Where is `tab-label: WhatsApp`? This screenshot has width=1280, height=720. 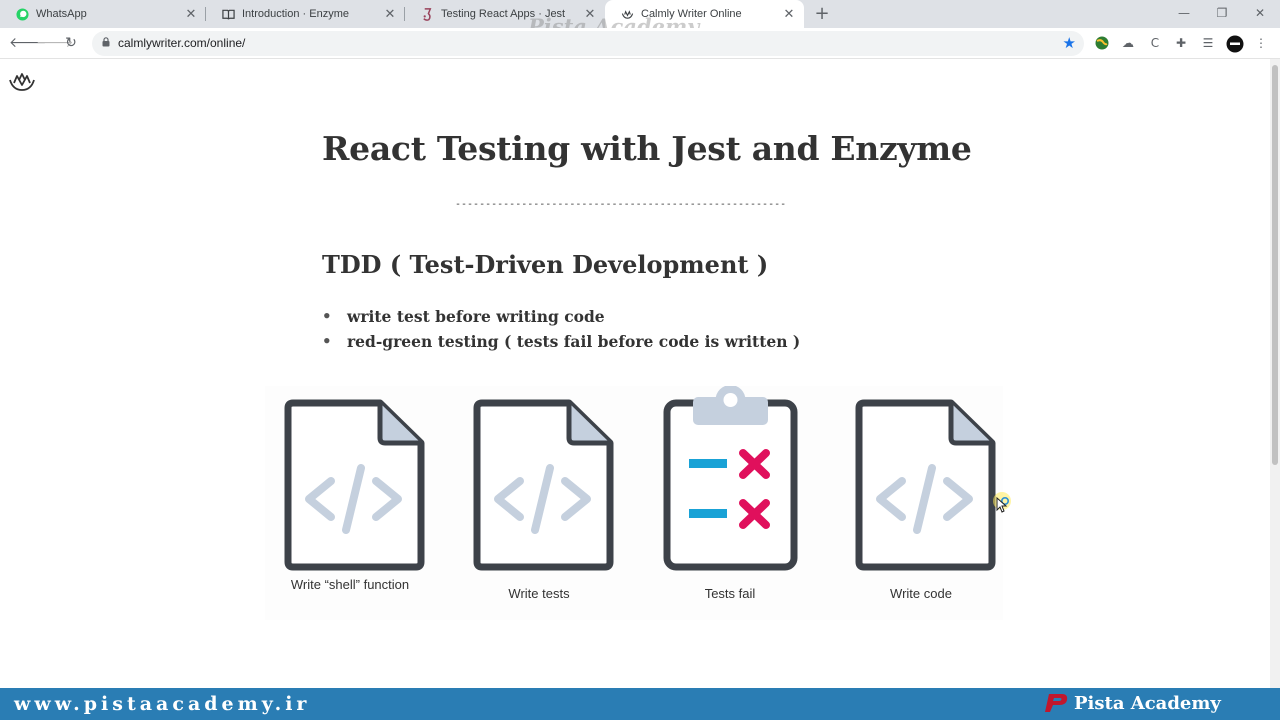 tab-label: WhatsApp is located at coordinates (61, 14).